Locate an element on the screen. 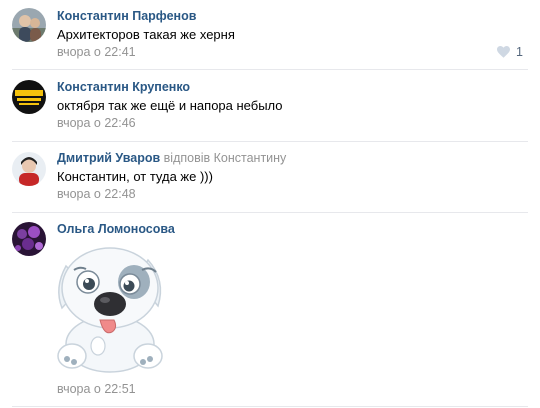 The height and width of the screenshot is (408, 540). like-button: 1 is located at coordinates (510, 52).